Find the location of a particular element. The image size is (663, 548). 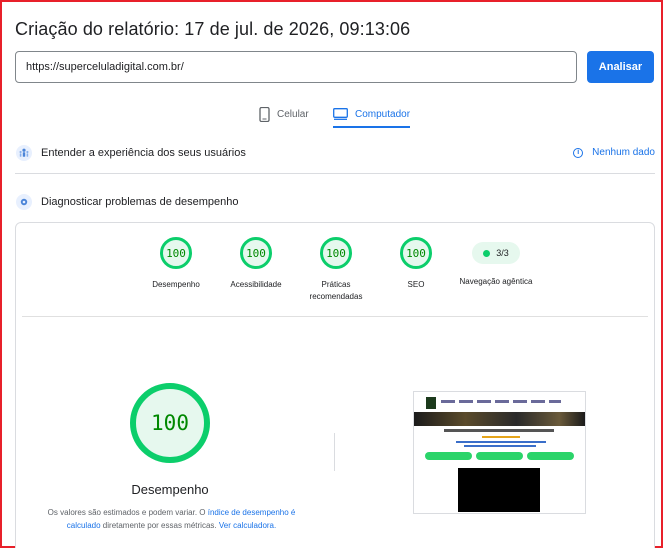

monitor-icon is located at coordinates (340, 114).